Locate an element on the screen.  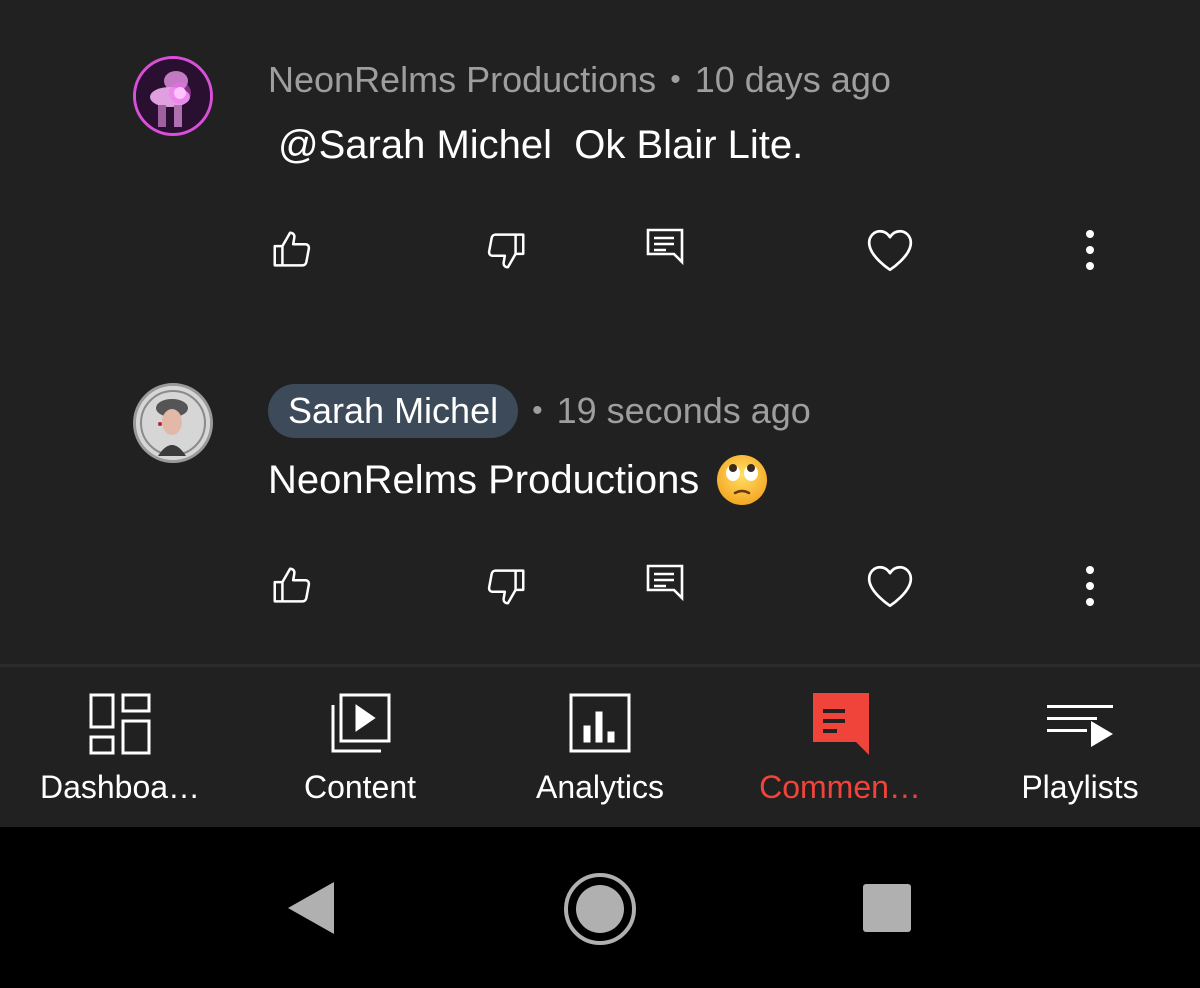
back-icon is located at coordinates (311, 908).